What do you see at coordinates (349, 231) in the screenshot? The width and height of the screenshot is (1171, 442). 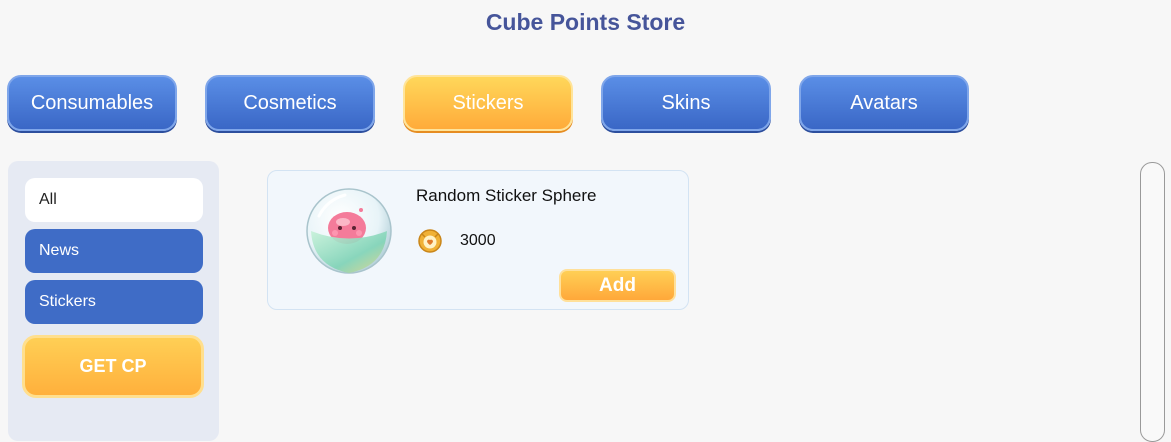 I see `sticker-sphere-icon` at bounding box center [349, 231].